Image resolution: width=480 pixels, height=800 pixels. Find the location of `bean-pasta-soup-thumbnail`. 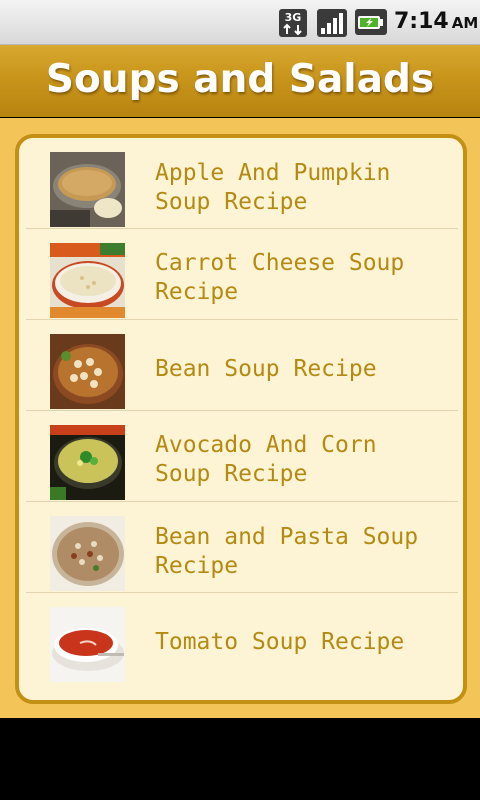

bean-pasta-soup-thumbnail is located at coordinates (87, 553).